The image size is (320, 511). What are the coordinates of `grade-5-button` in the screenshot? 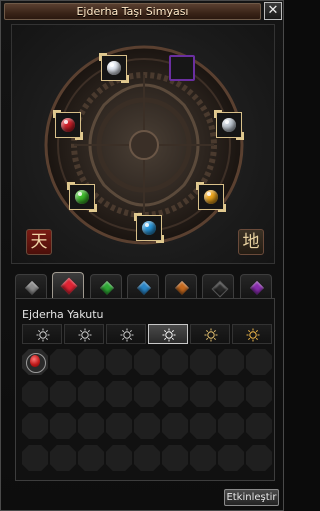 It's located at (210, 334).